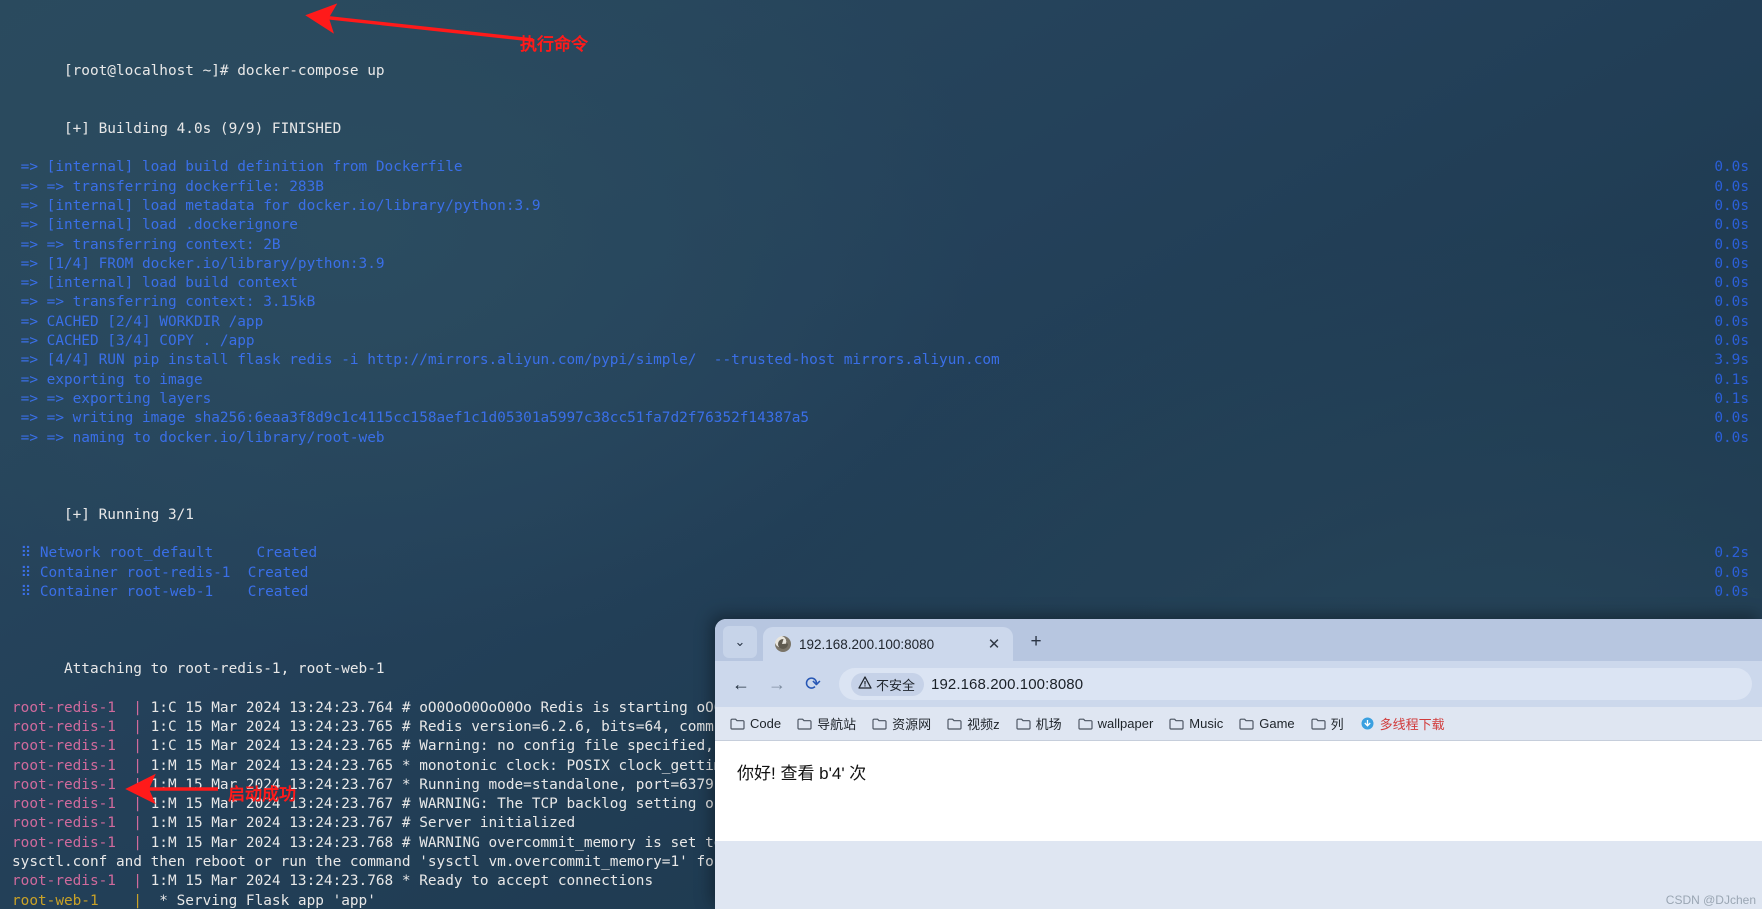 The height and width of the screenshot is (909, 1762). I want to click on browser-tab: 192.168.200.100:8080 ✕, so click(888, 644).